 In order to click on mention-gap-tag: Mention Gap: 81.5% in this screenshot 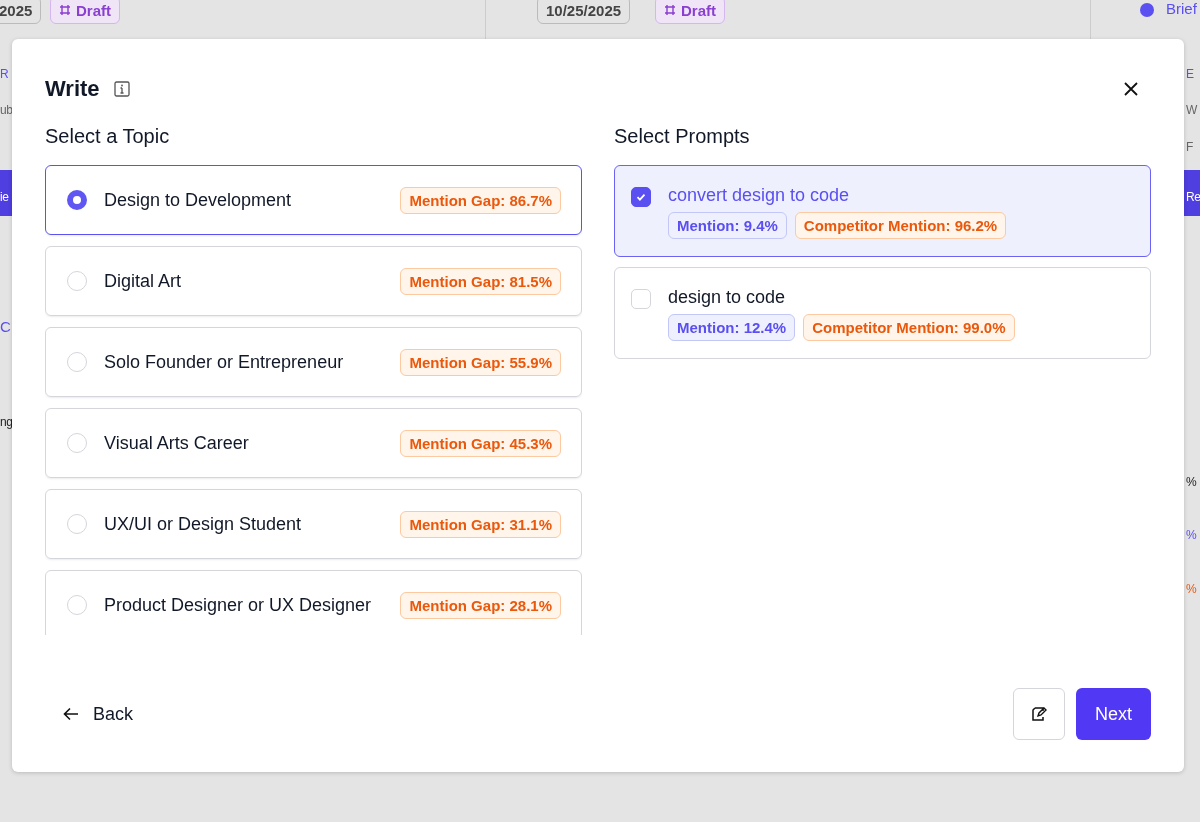, I will do `click(480, 281)`.